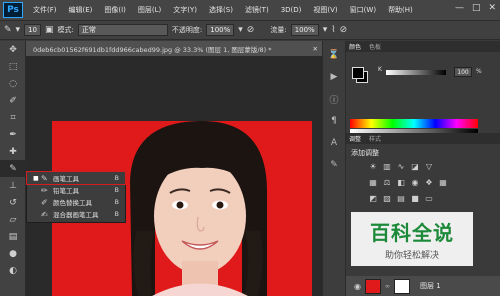  Describe the element at coordinates (81, 10) in the screenshot. I see `menu-edit: 编辑(E)` at that location.